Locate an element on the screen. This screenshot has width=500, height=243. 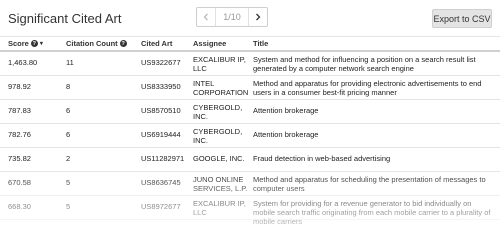
cited-art-cell: US6919444 is located at coordinates (161, 134).